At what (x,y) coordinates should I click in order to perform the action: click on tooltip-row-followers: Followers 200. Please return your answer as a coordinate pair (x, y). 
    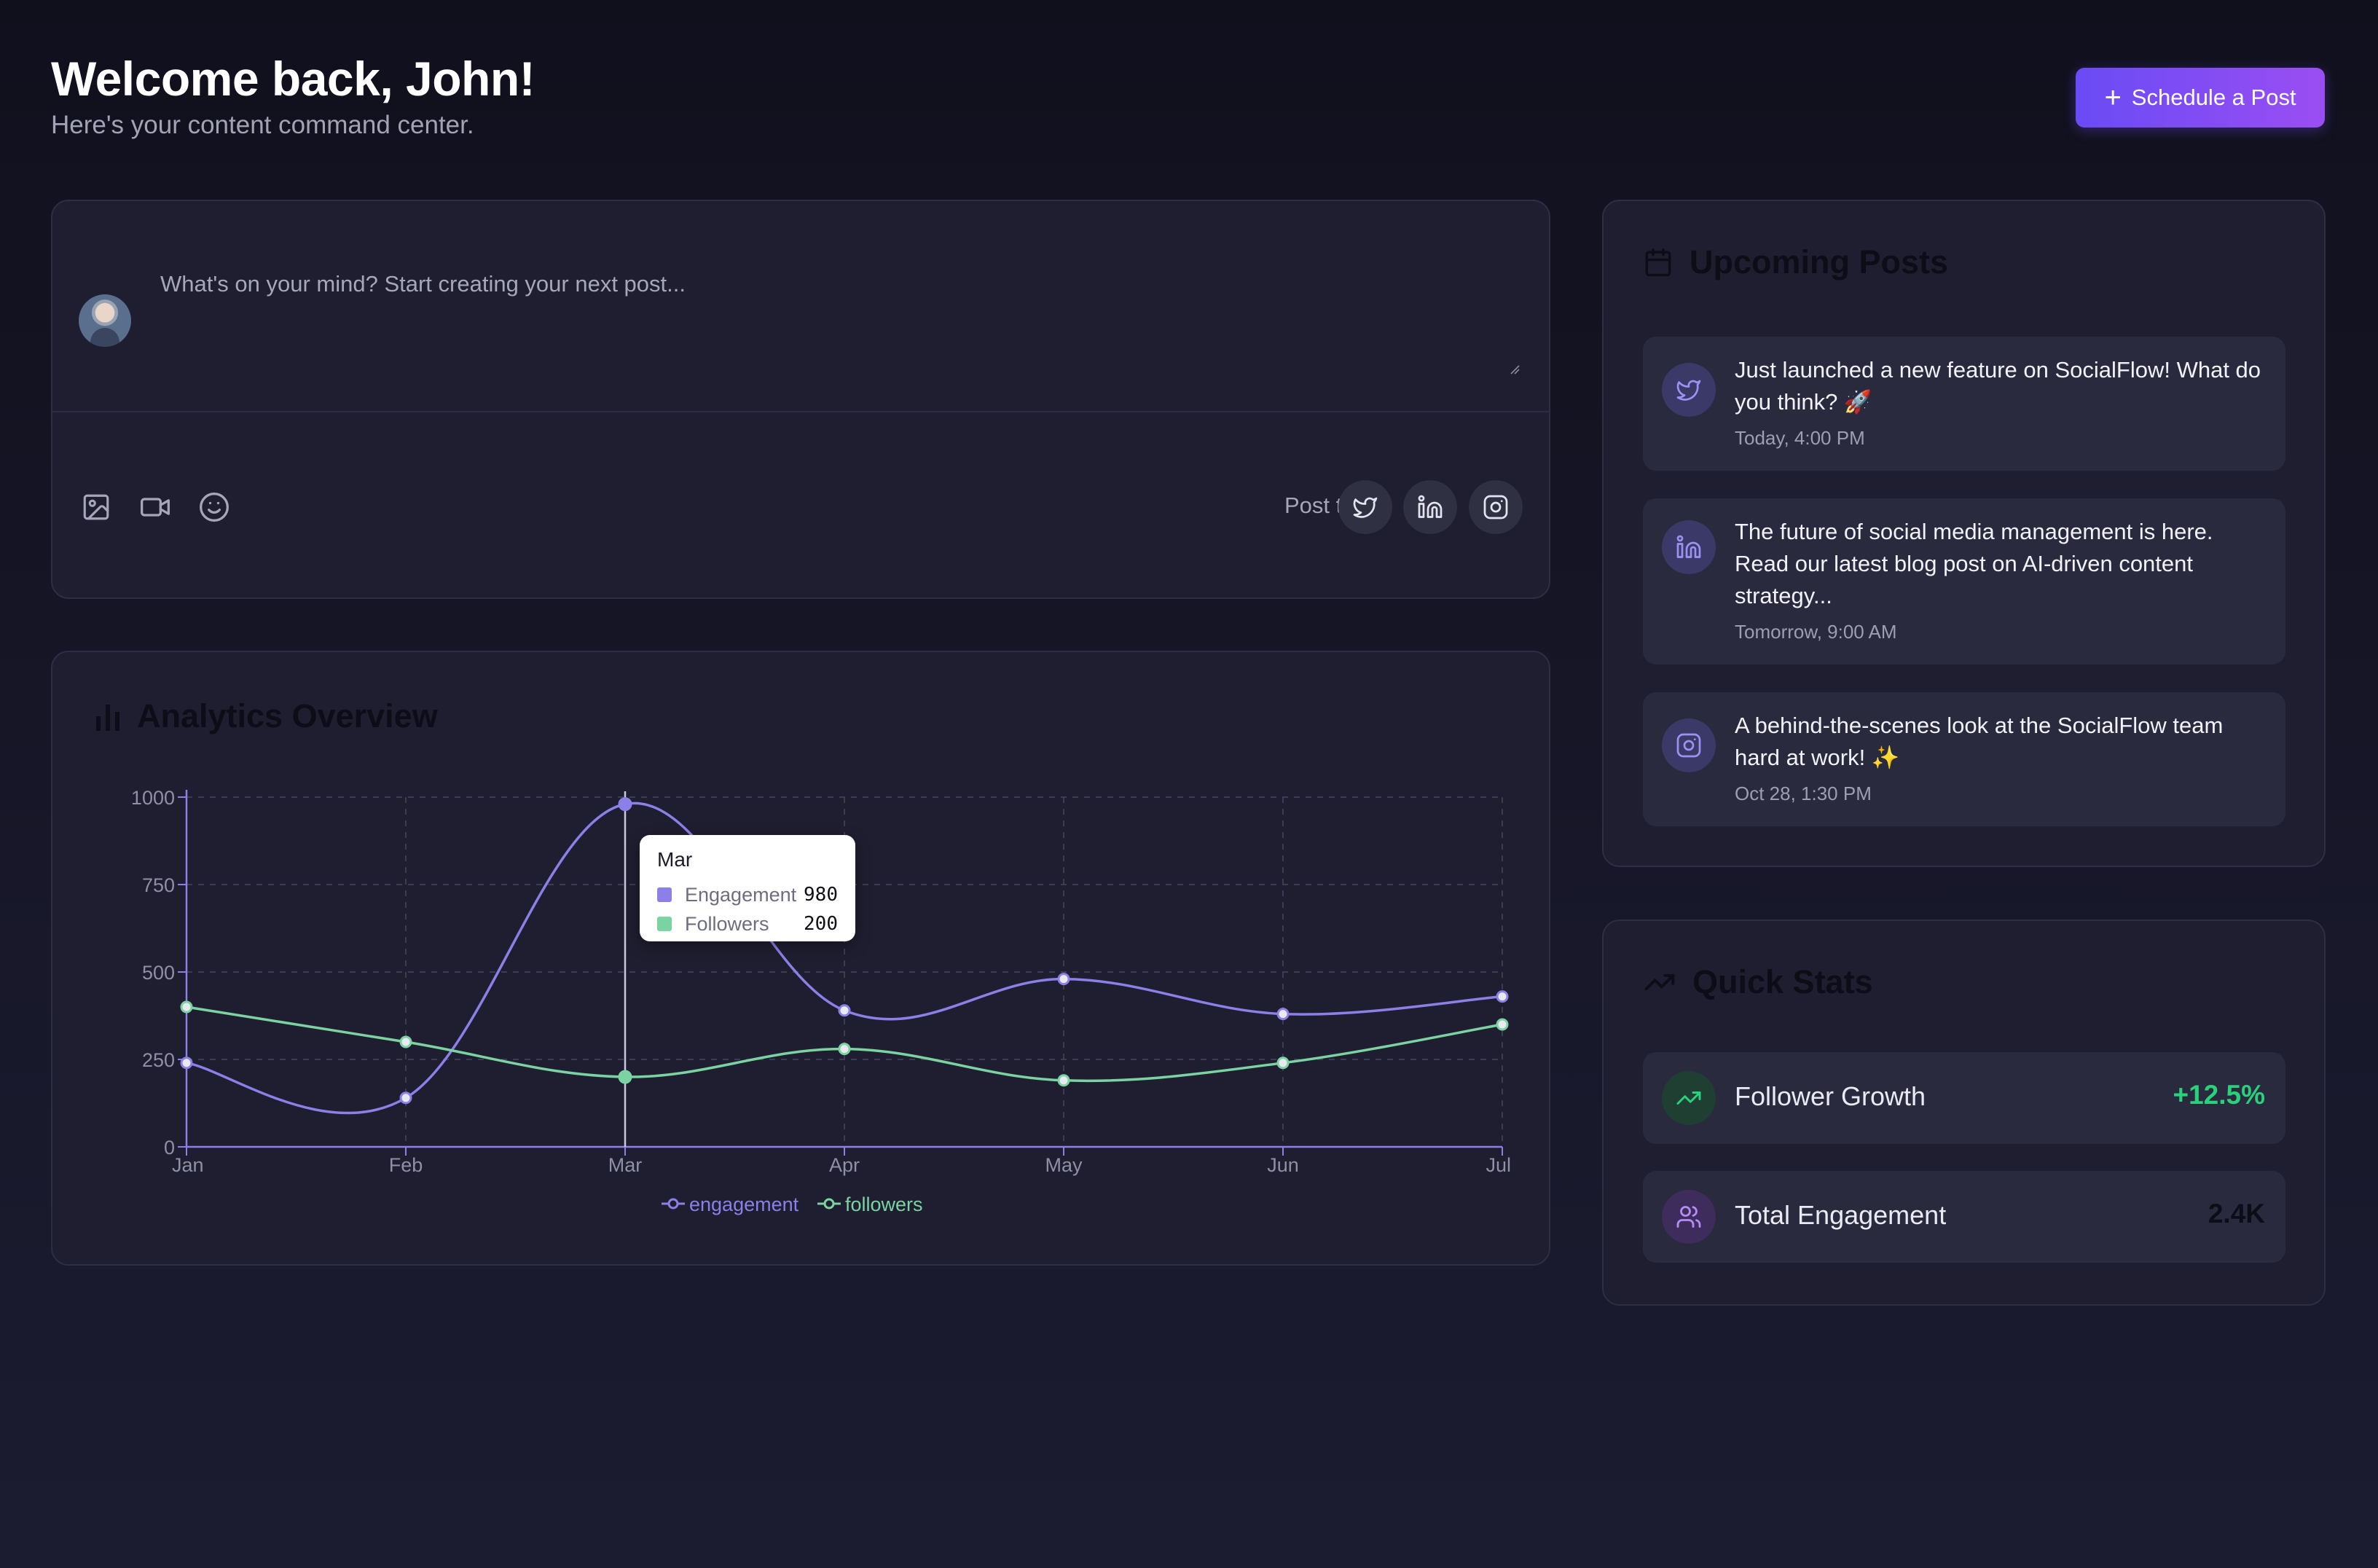
    Looking at the image, I should click on (747, 923).